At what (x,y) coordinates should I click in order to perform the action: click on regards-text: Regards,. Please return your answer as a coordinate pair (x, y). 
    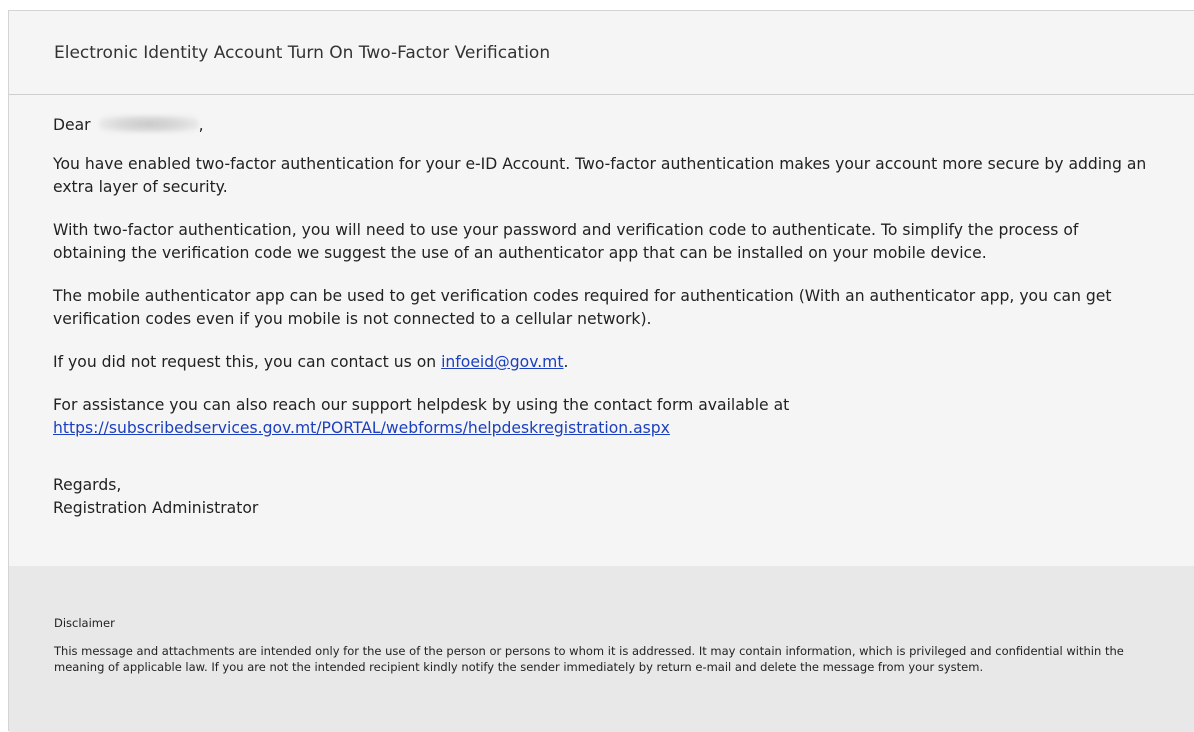
    Looking at the image, I should click on (87, 485).